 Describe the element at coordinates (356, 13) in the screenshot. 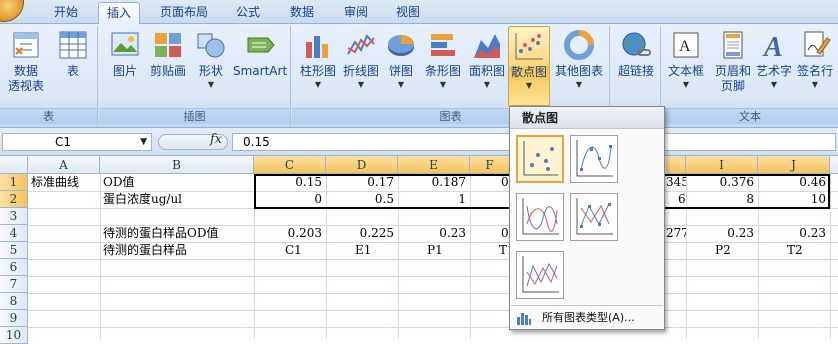

I see `tab-review: 审阅` at that location.